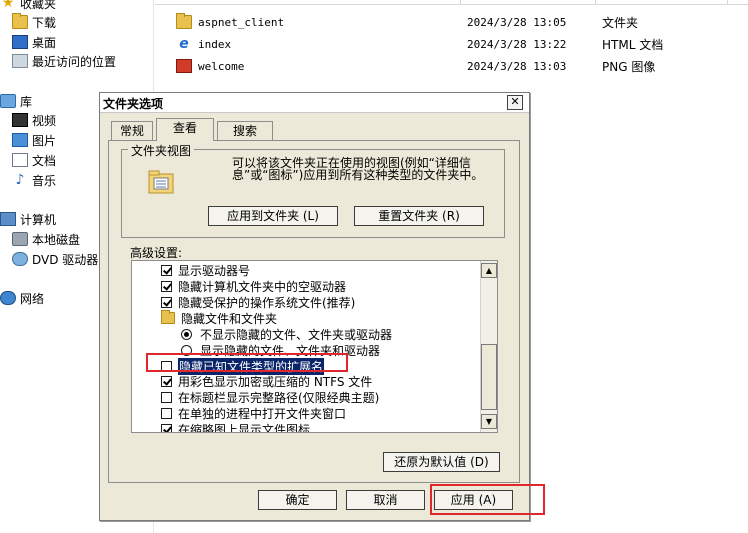  Describe the element at coordinates (215, 44) in the screenshot. I see `file-name: index` at that location.